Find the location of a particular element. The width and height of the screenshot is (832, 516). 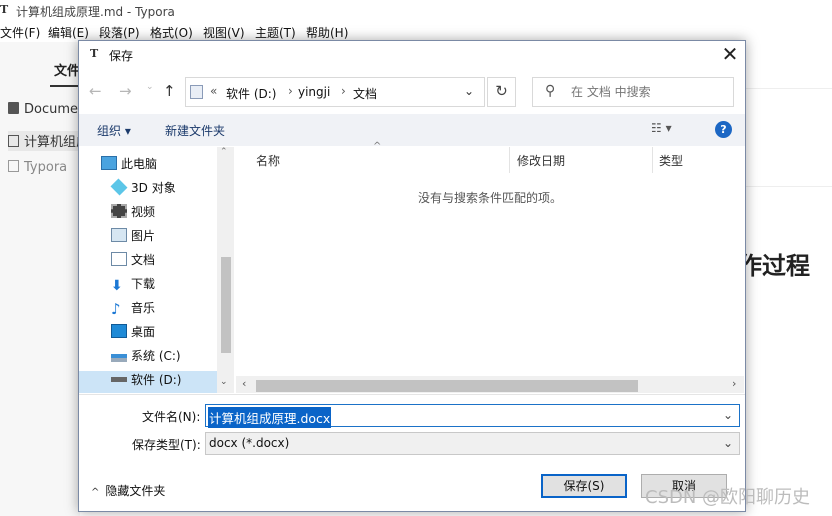

menu-file: 文件(F) is located at coordinates (20, 32).